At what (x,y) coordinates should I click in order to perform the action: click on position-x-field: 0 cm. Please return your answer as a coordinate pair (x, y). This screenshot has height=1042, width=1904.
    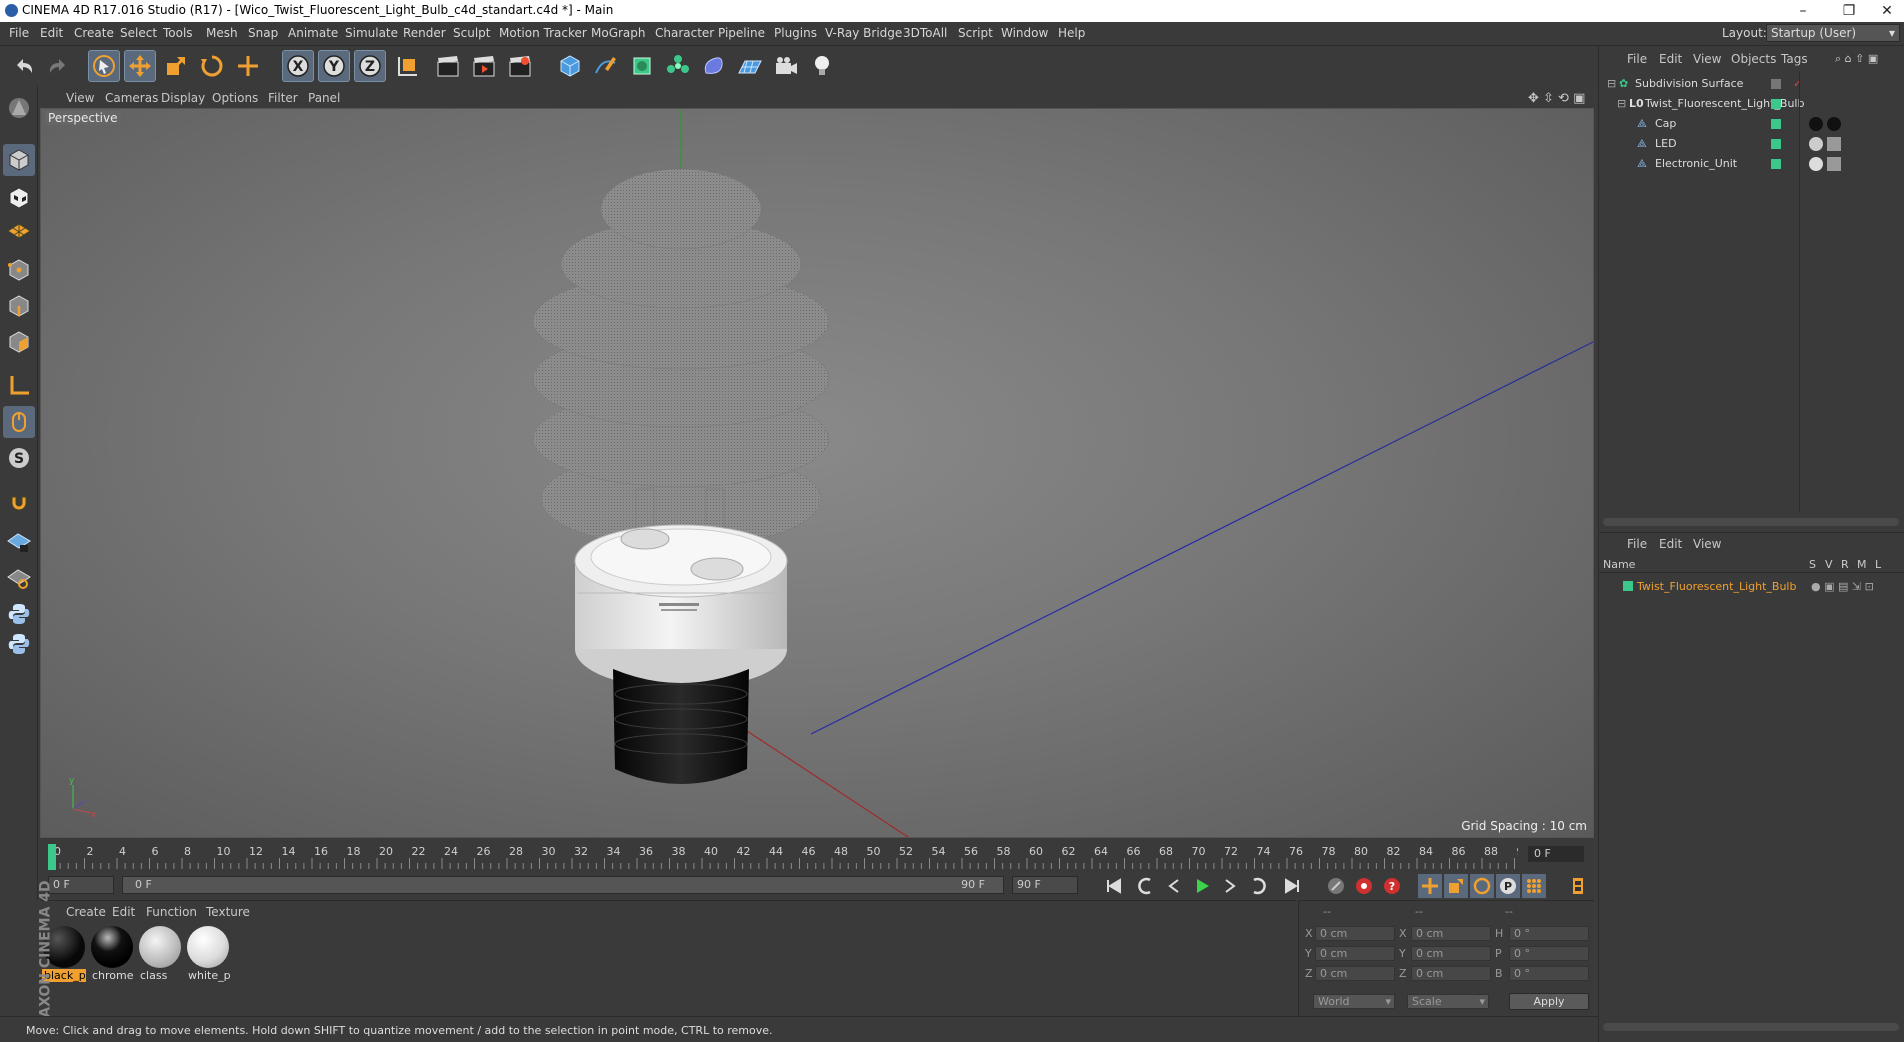
    Looking at the image, I should click on (1355, 933).